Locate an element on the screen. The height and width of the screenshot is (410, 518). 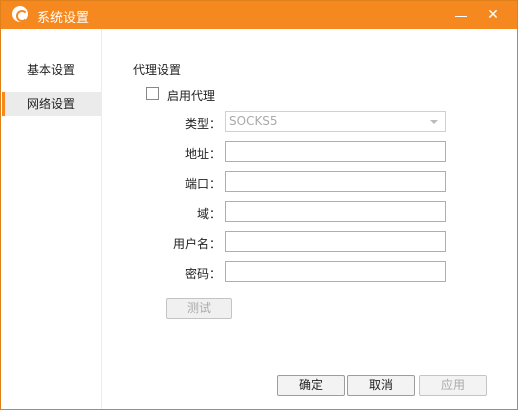
test-button: 测试 is located at coordinates (199, 308).